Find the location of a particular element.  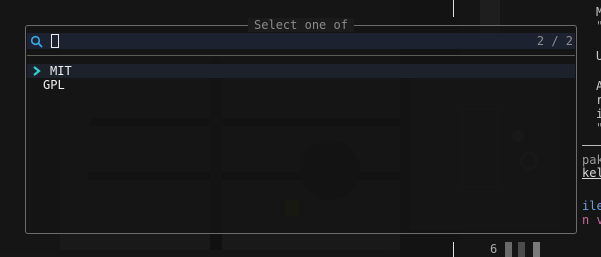

option-item: MIT is located at coordinates (301, 71).